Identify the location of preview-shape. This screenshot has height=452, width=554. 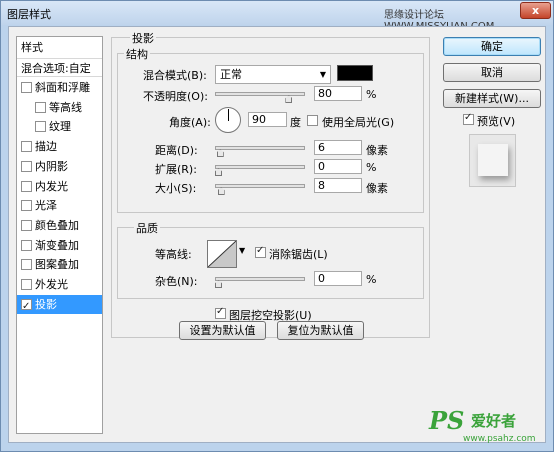
(493, 160).